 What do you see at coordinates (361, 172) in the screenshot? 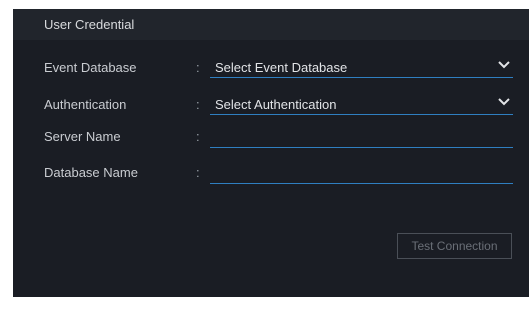
I see `database-name-input` at bounding box center [361, 172].